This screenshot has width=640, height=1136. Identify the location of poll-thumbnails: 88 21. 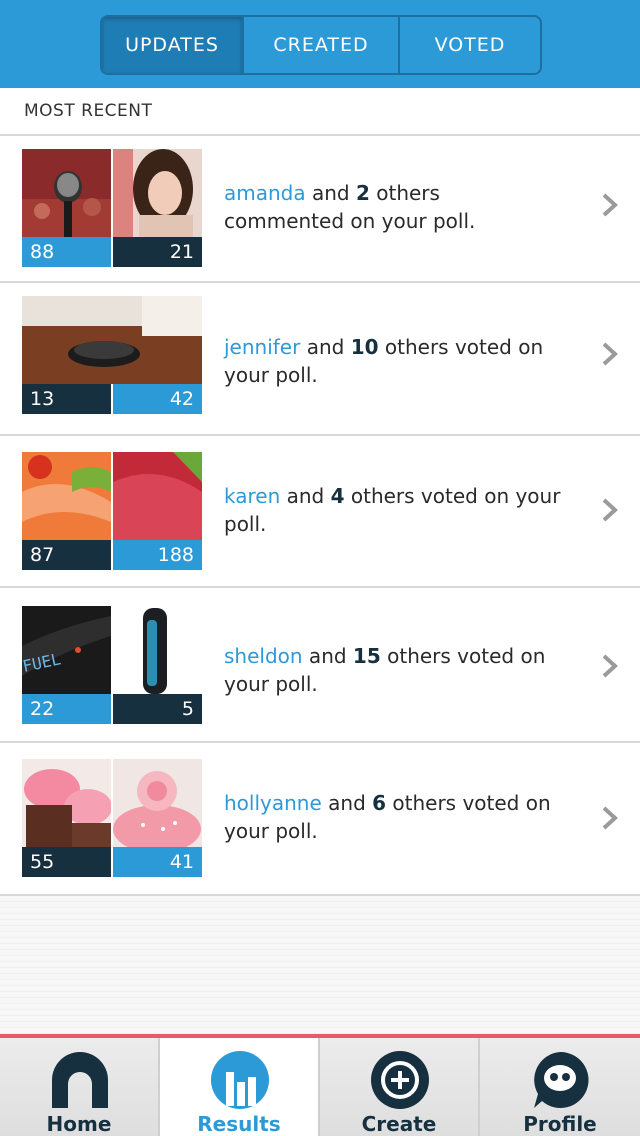
(112, 208).